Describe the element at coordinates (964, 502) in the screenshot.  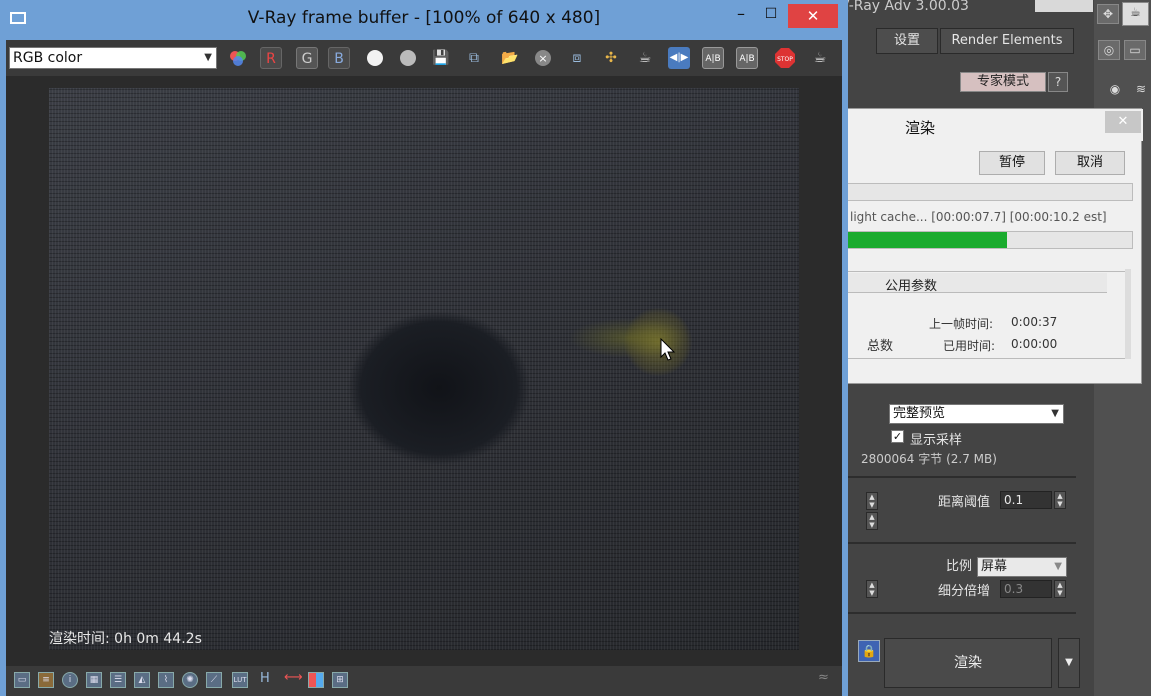
I see `distance-threshold-label: 距离阈值` at that location.